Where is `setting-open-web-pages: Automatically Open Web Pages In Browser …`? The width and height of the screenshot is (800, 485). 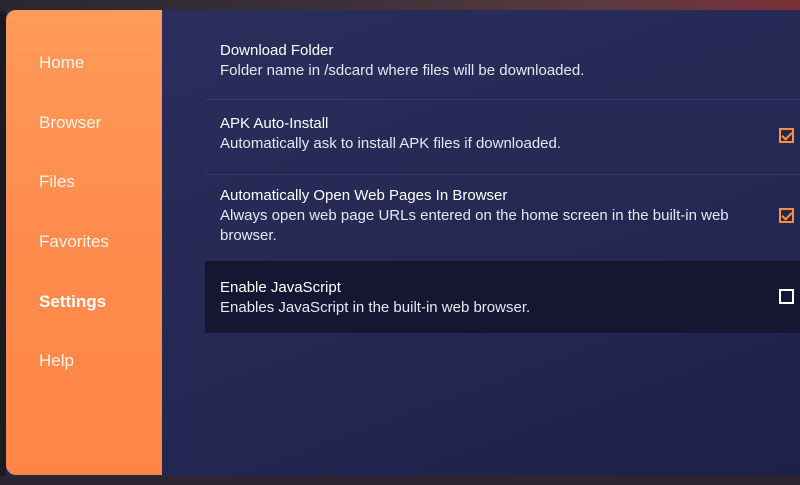
setting-open-web-pages: Automatically Open Web Pages In Browser … is located at coordinates (502, 221).